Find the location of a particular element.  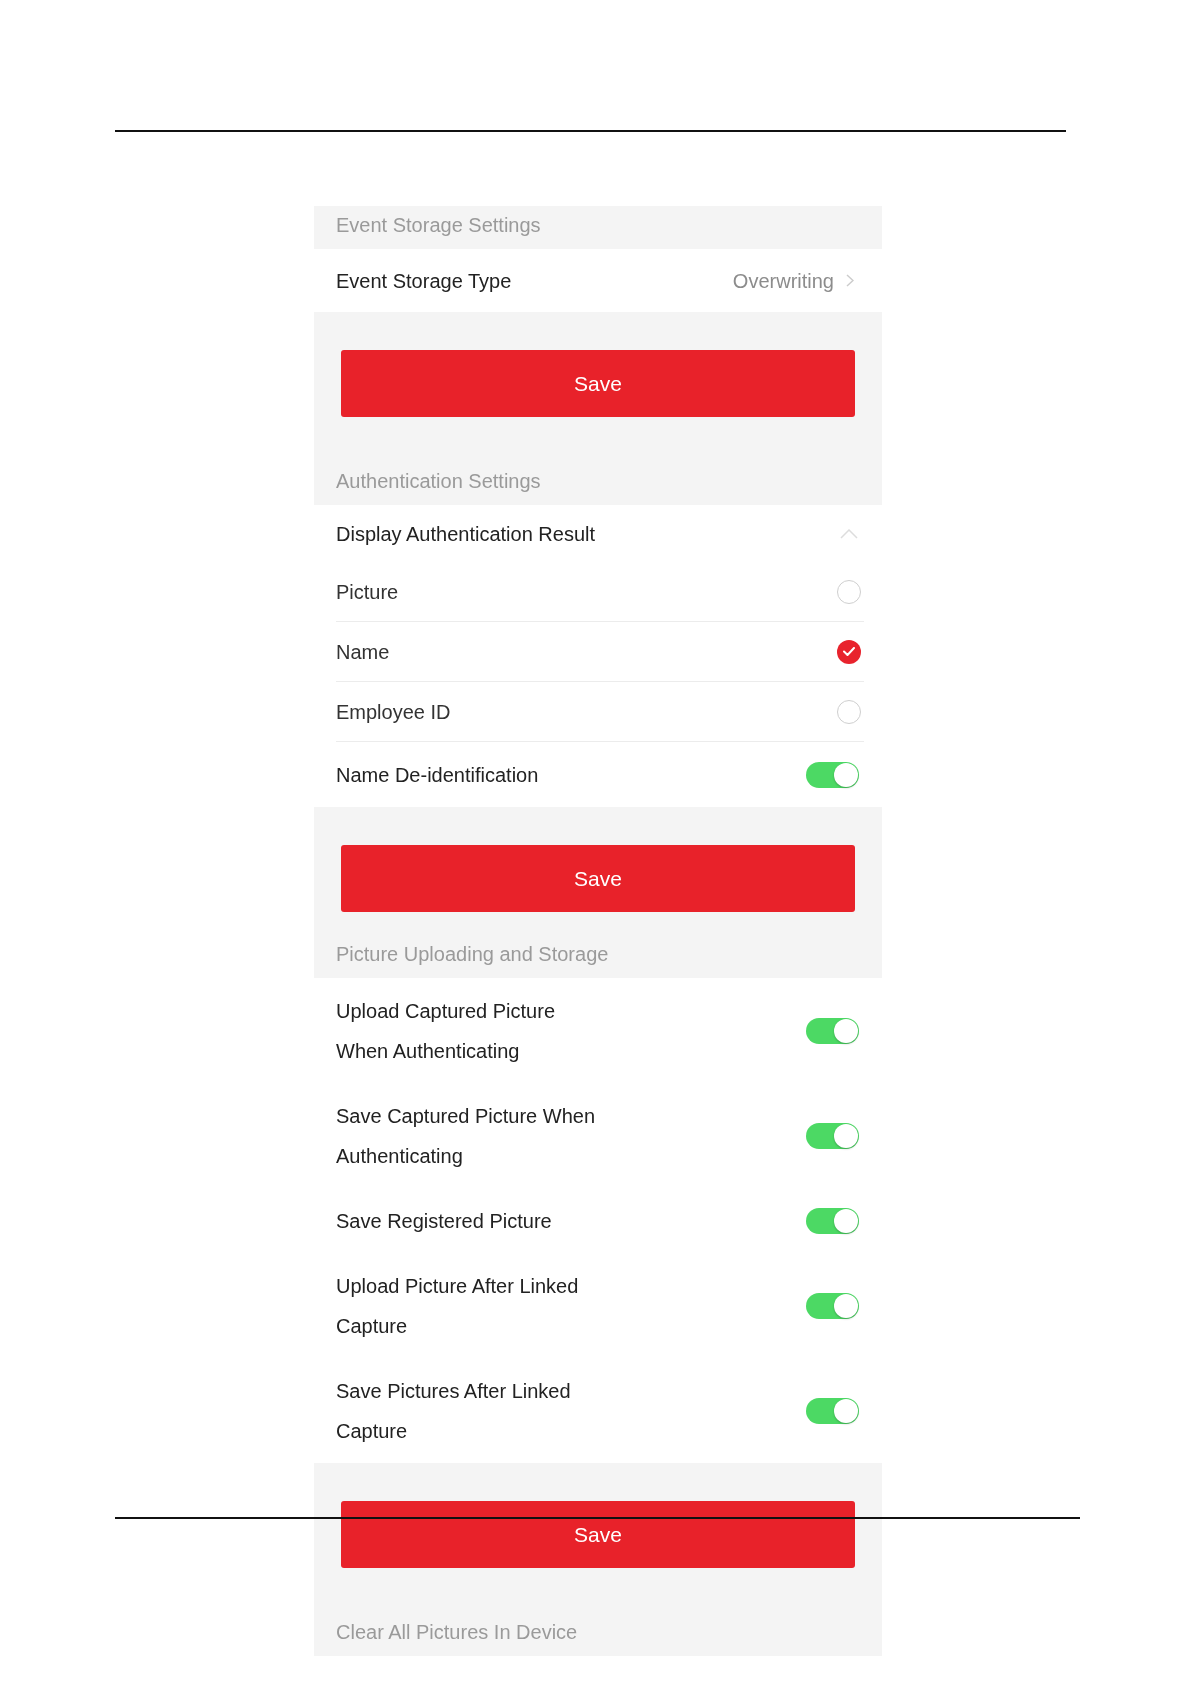

section-title: Picture Uploading and Storage is located at coordinates (472, 954).